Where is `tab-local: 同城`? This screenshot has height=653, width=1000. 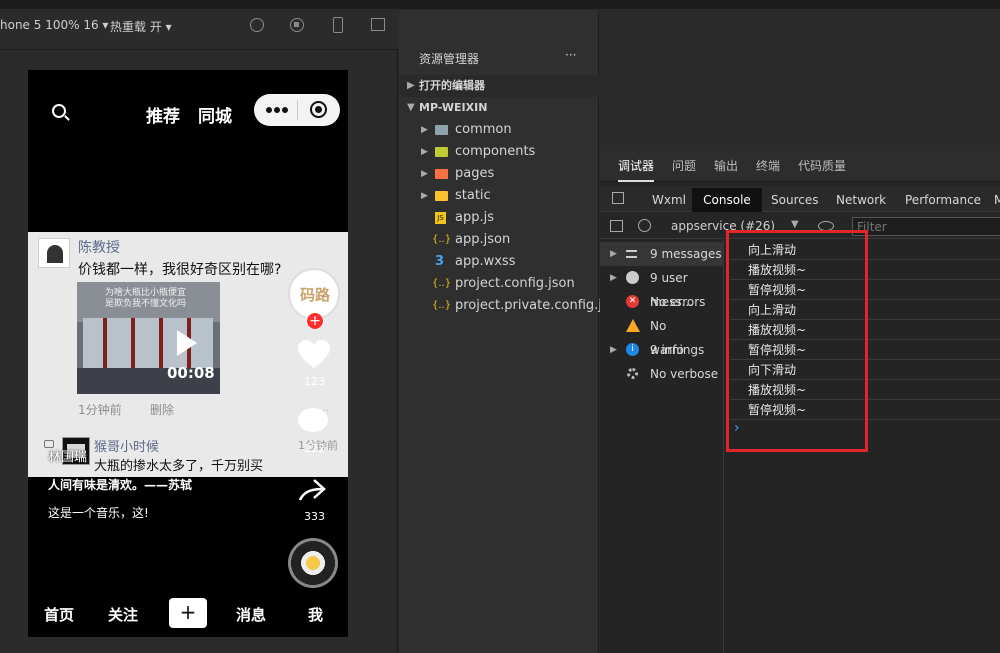 tab-local: 同城 is located at coordinates (215, 114).